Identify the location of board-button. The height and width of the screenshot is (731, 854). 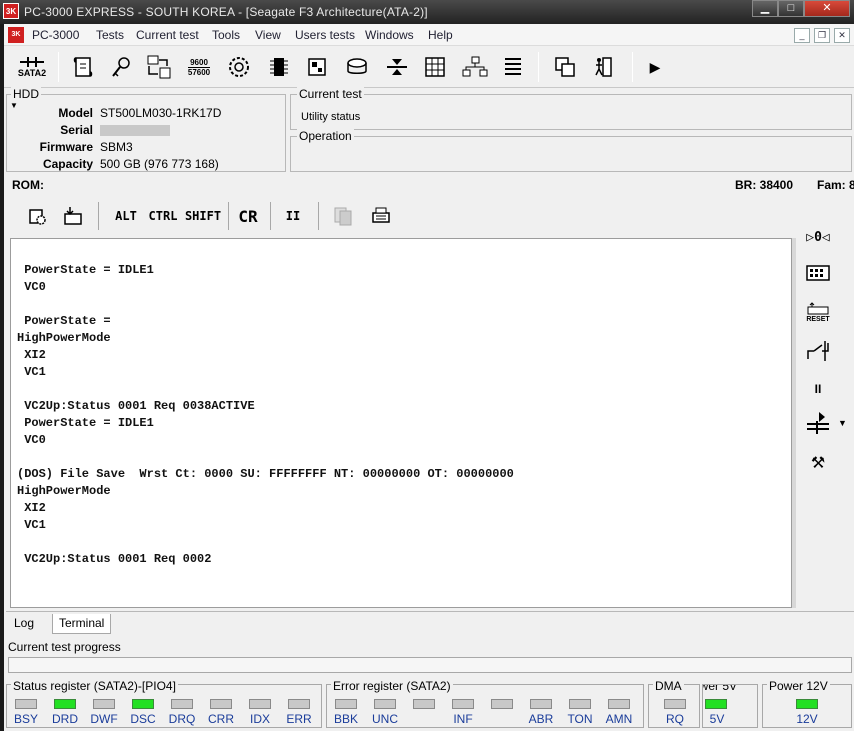
(317, 67).